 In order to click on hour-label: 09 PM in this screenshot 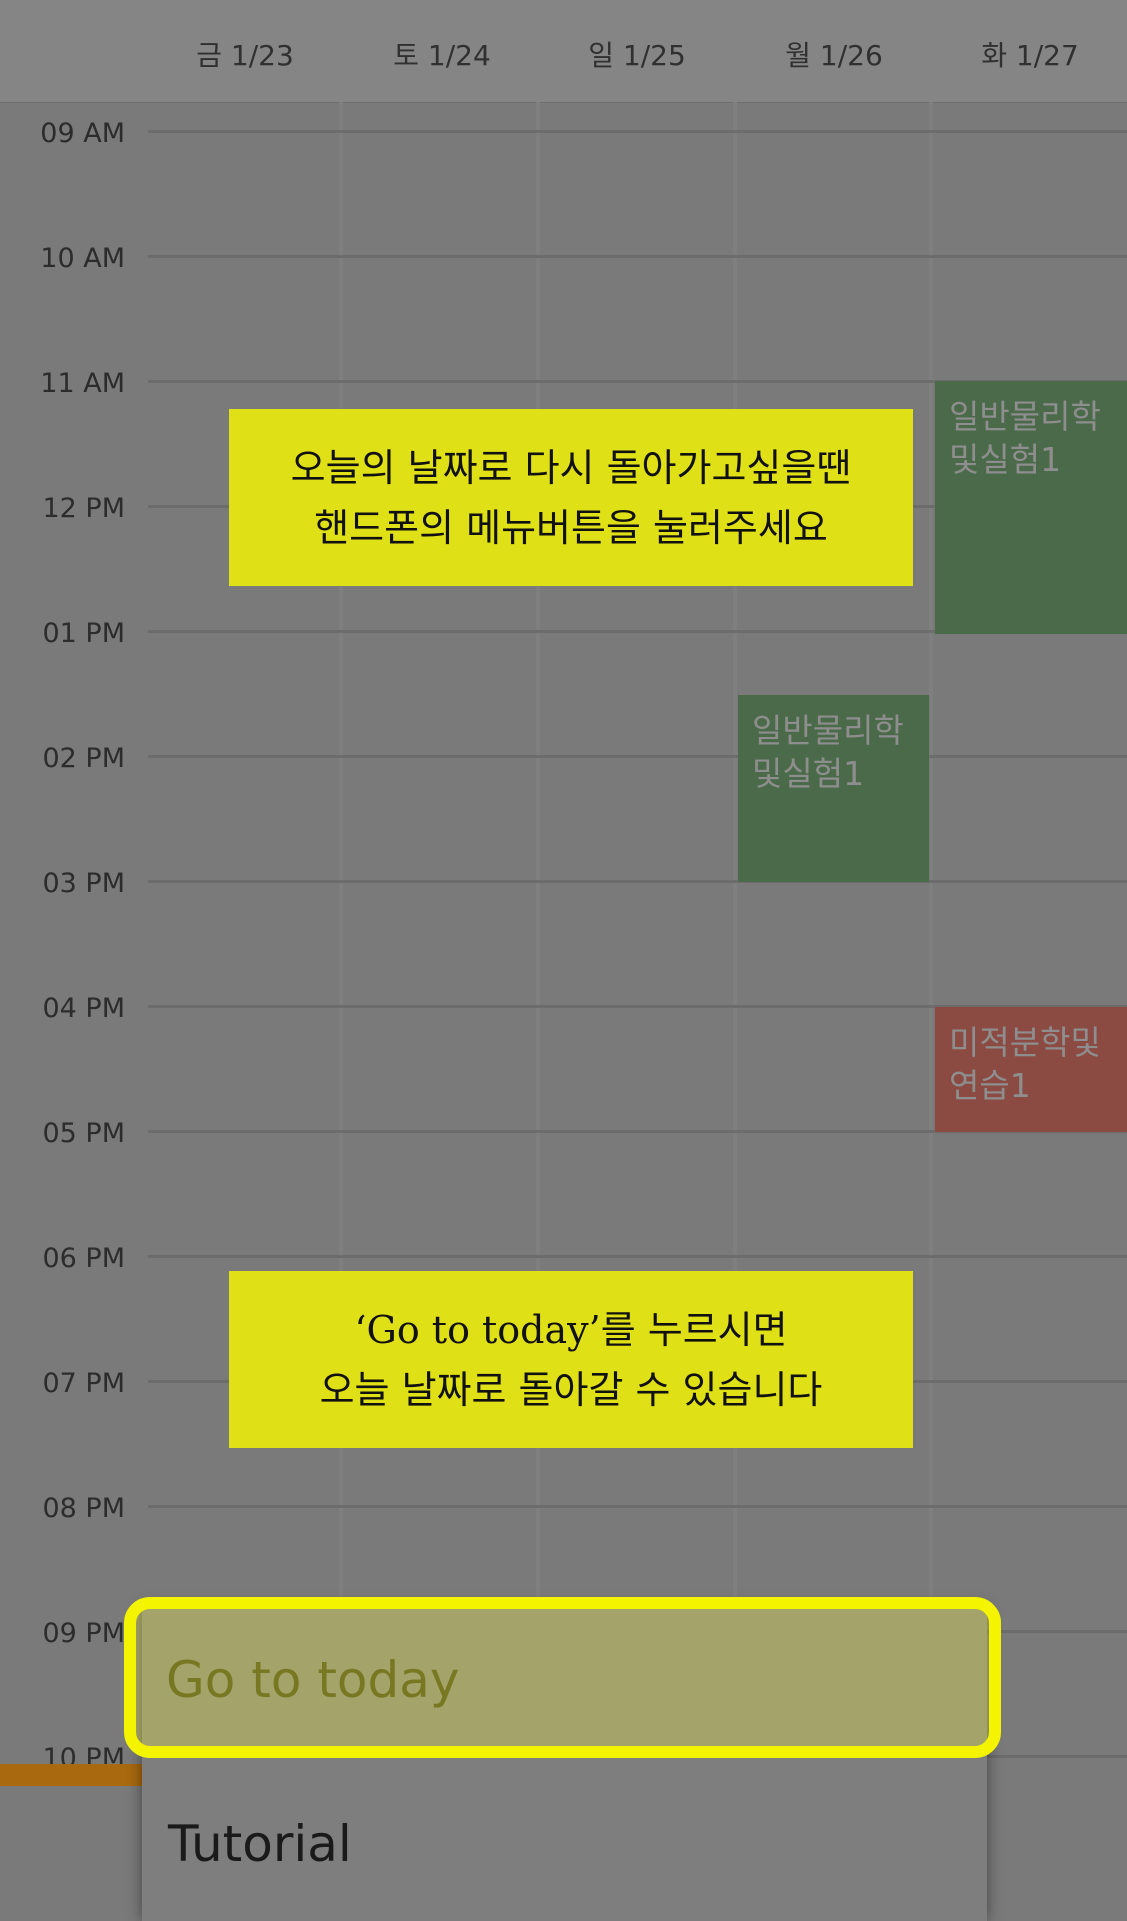, I will do `click(83, 1633)`.